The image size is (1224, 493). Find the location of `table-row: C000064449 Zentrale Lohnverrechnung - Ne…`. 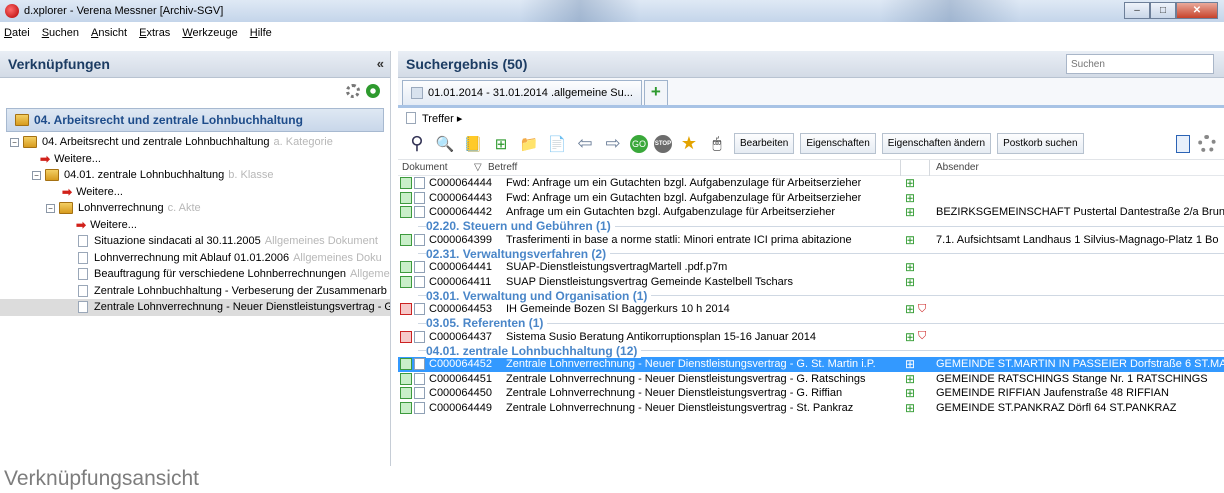

table-row: C000064449 Zentrale Lohnverrechnung - Ne… is located at coordinates (811, 408).